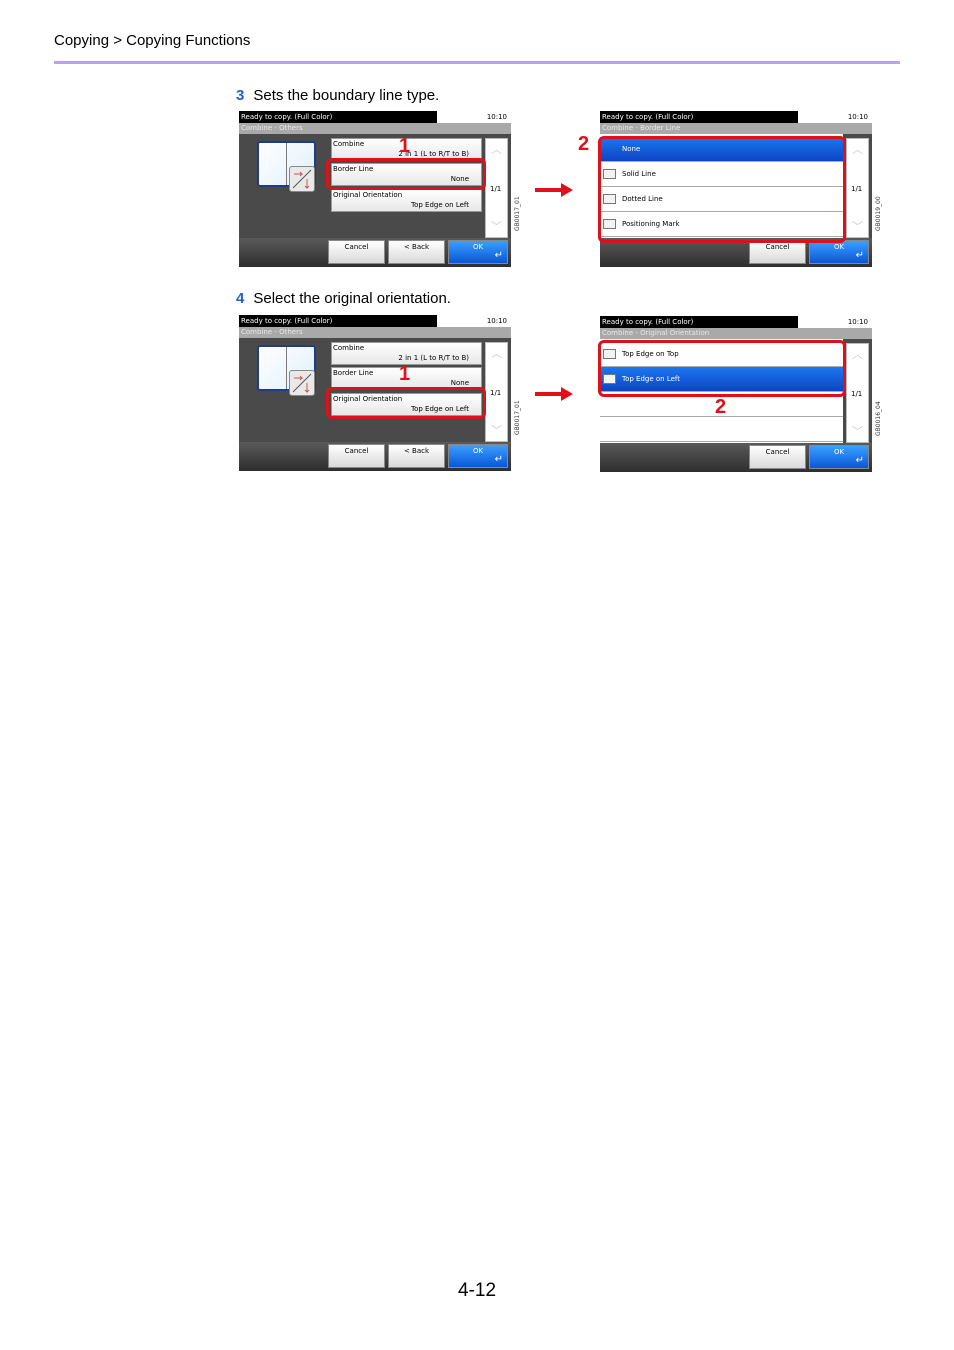 The image size is (954, 1350). Describe the element at coordinates (477, 62) in the screenshot. I see `header-divider` at that location.